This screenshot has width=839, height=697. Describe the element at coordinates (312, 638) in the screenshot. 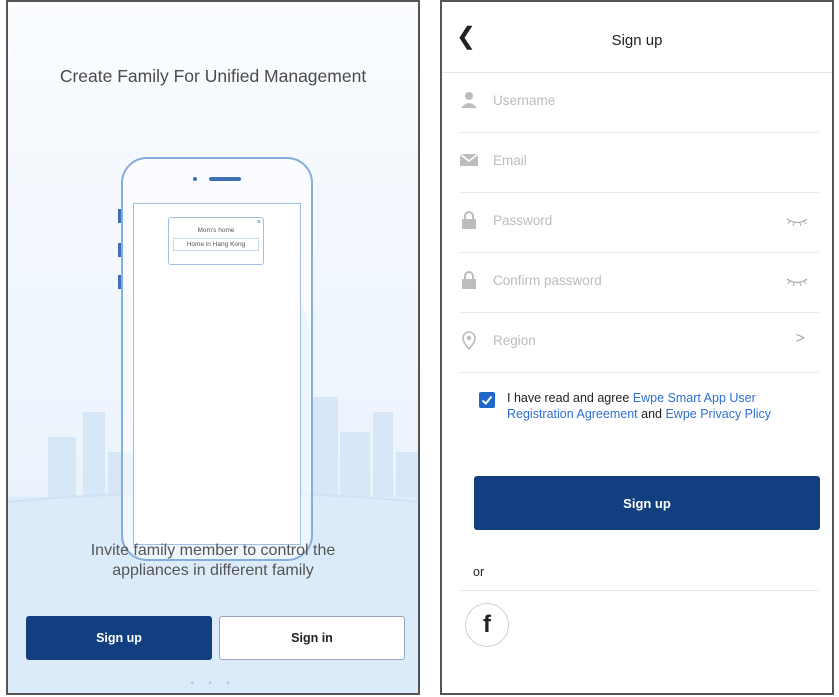

I see `signin-button: Sign in` at that location.